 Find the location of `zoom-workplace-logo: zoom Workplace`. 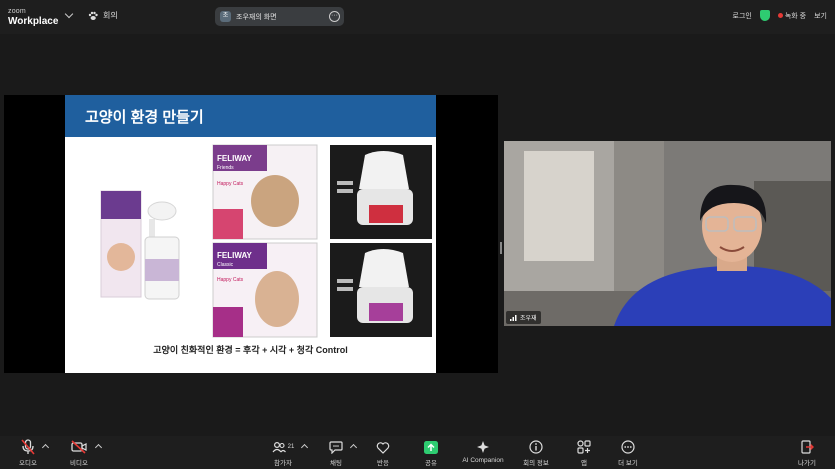

zoom-workplace-logo: zoom Workplace is located at coordinates (33, 17).